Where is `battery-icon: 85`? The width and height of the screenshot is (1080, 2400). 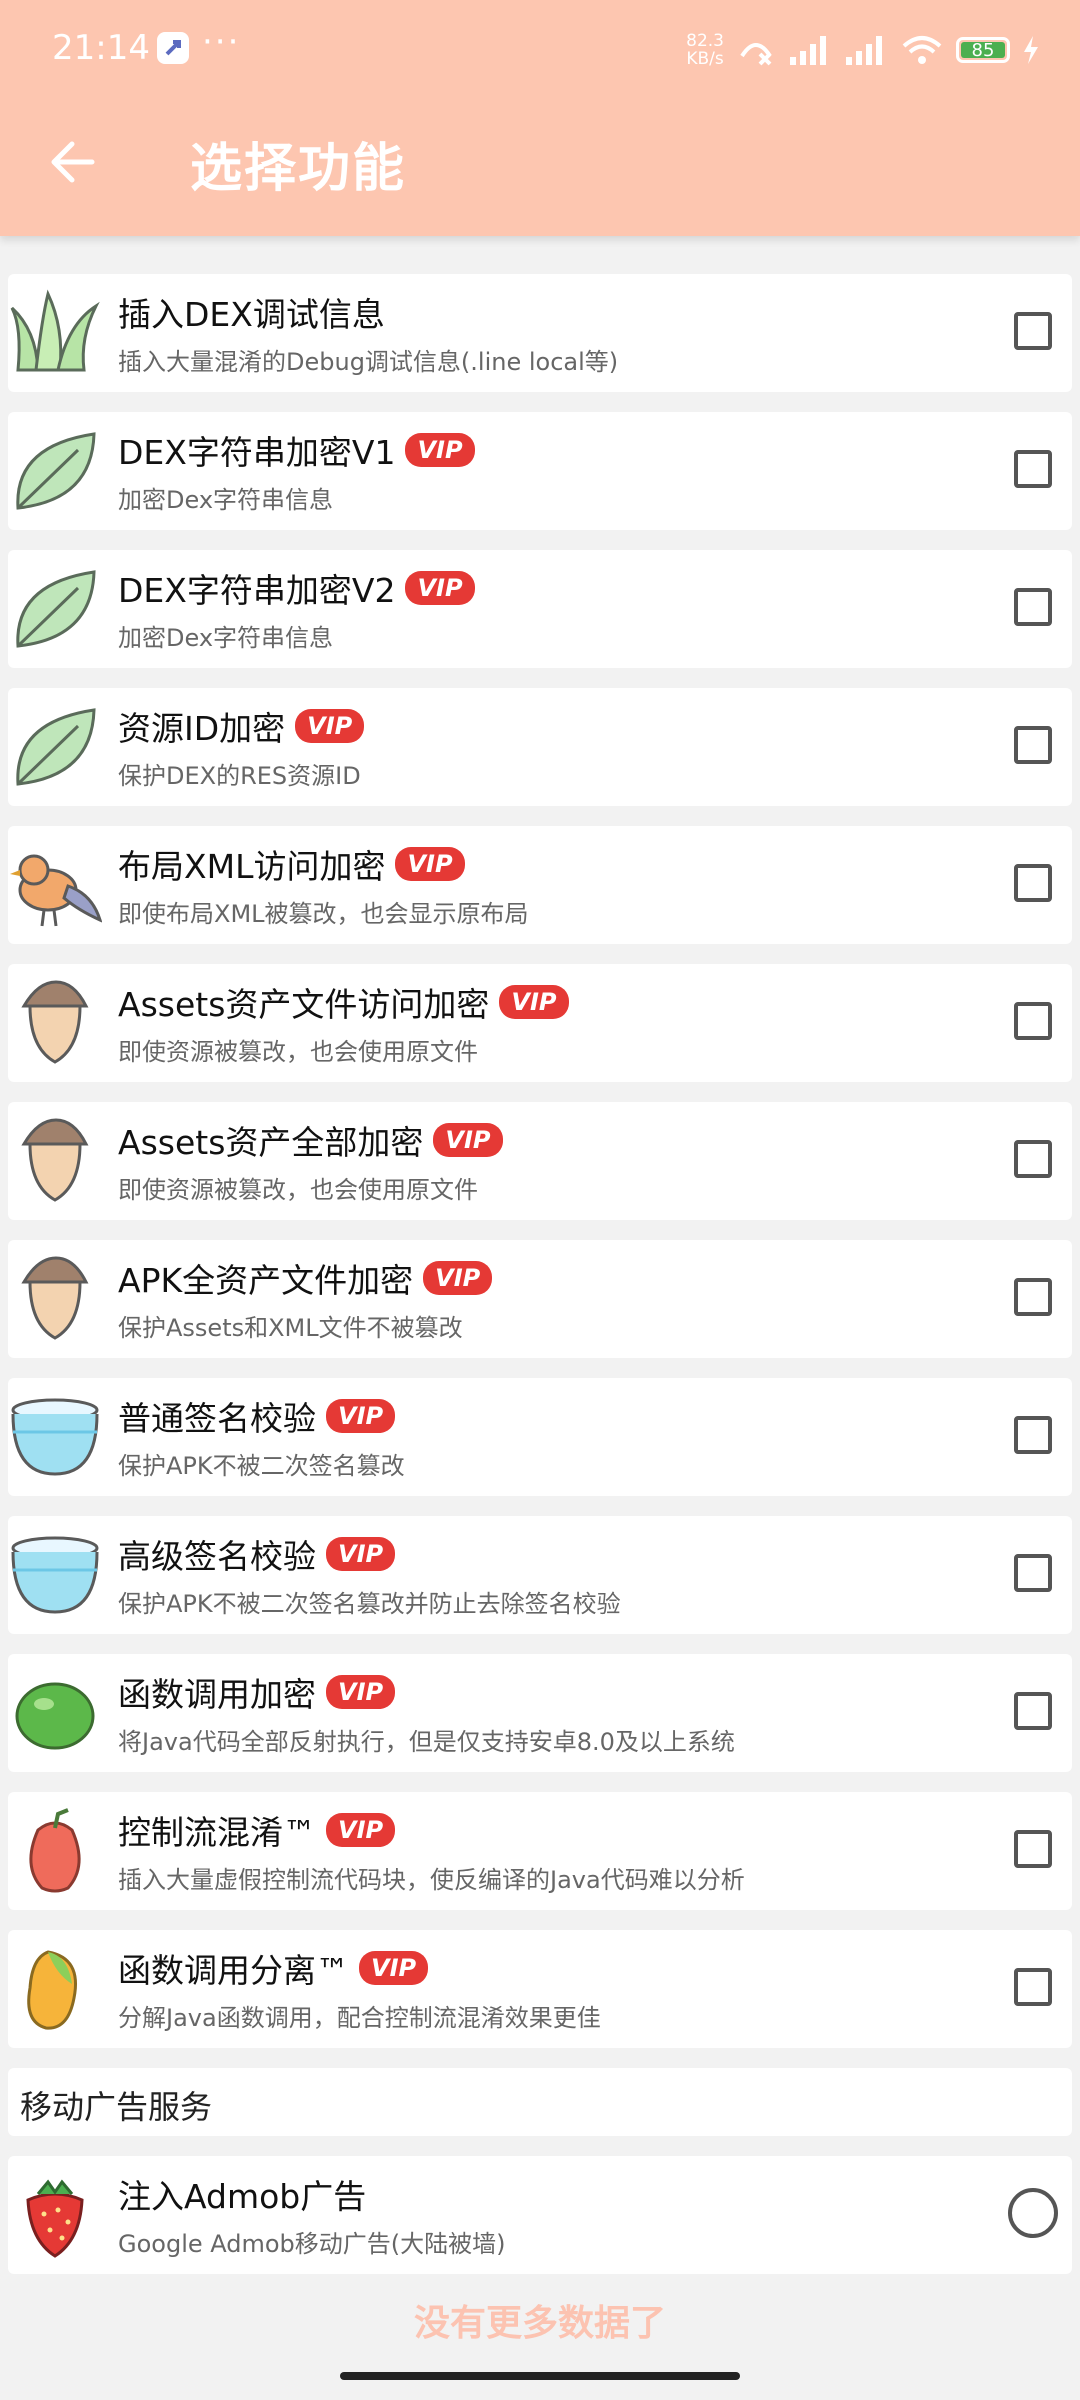 battery-icon: 85 is located at coordinates (983, 50).